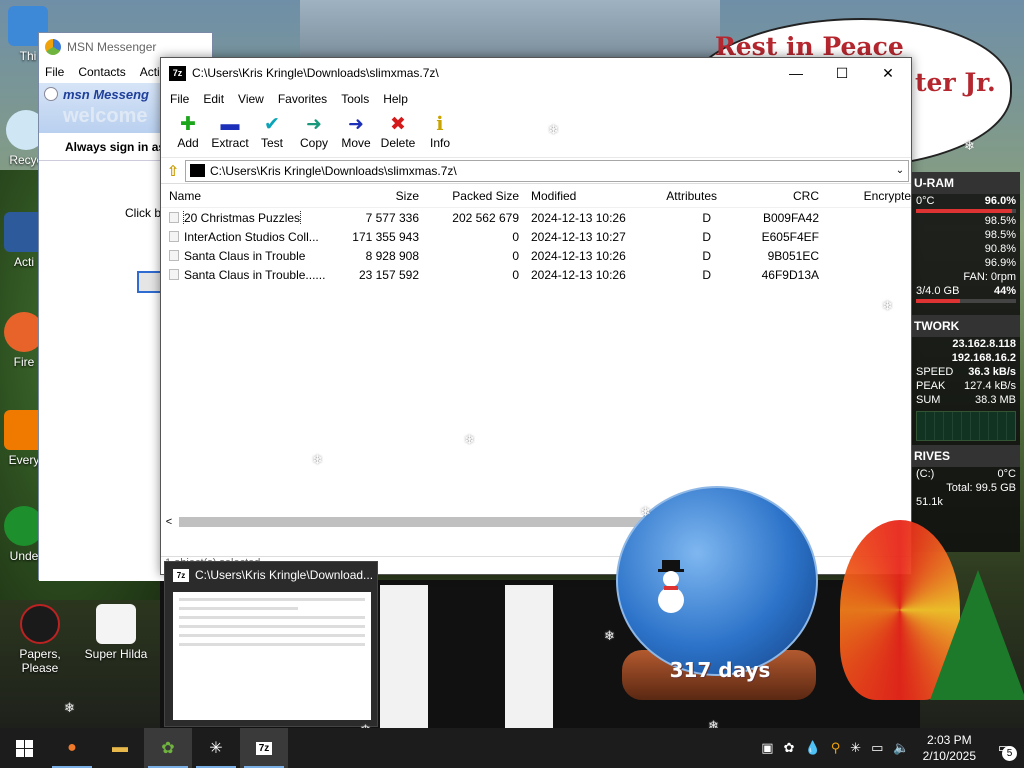 This screenshot has width=1024, height=768. I want to click on clock-time: 2:03 PM, so click(949, 740).